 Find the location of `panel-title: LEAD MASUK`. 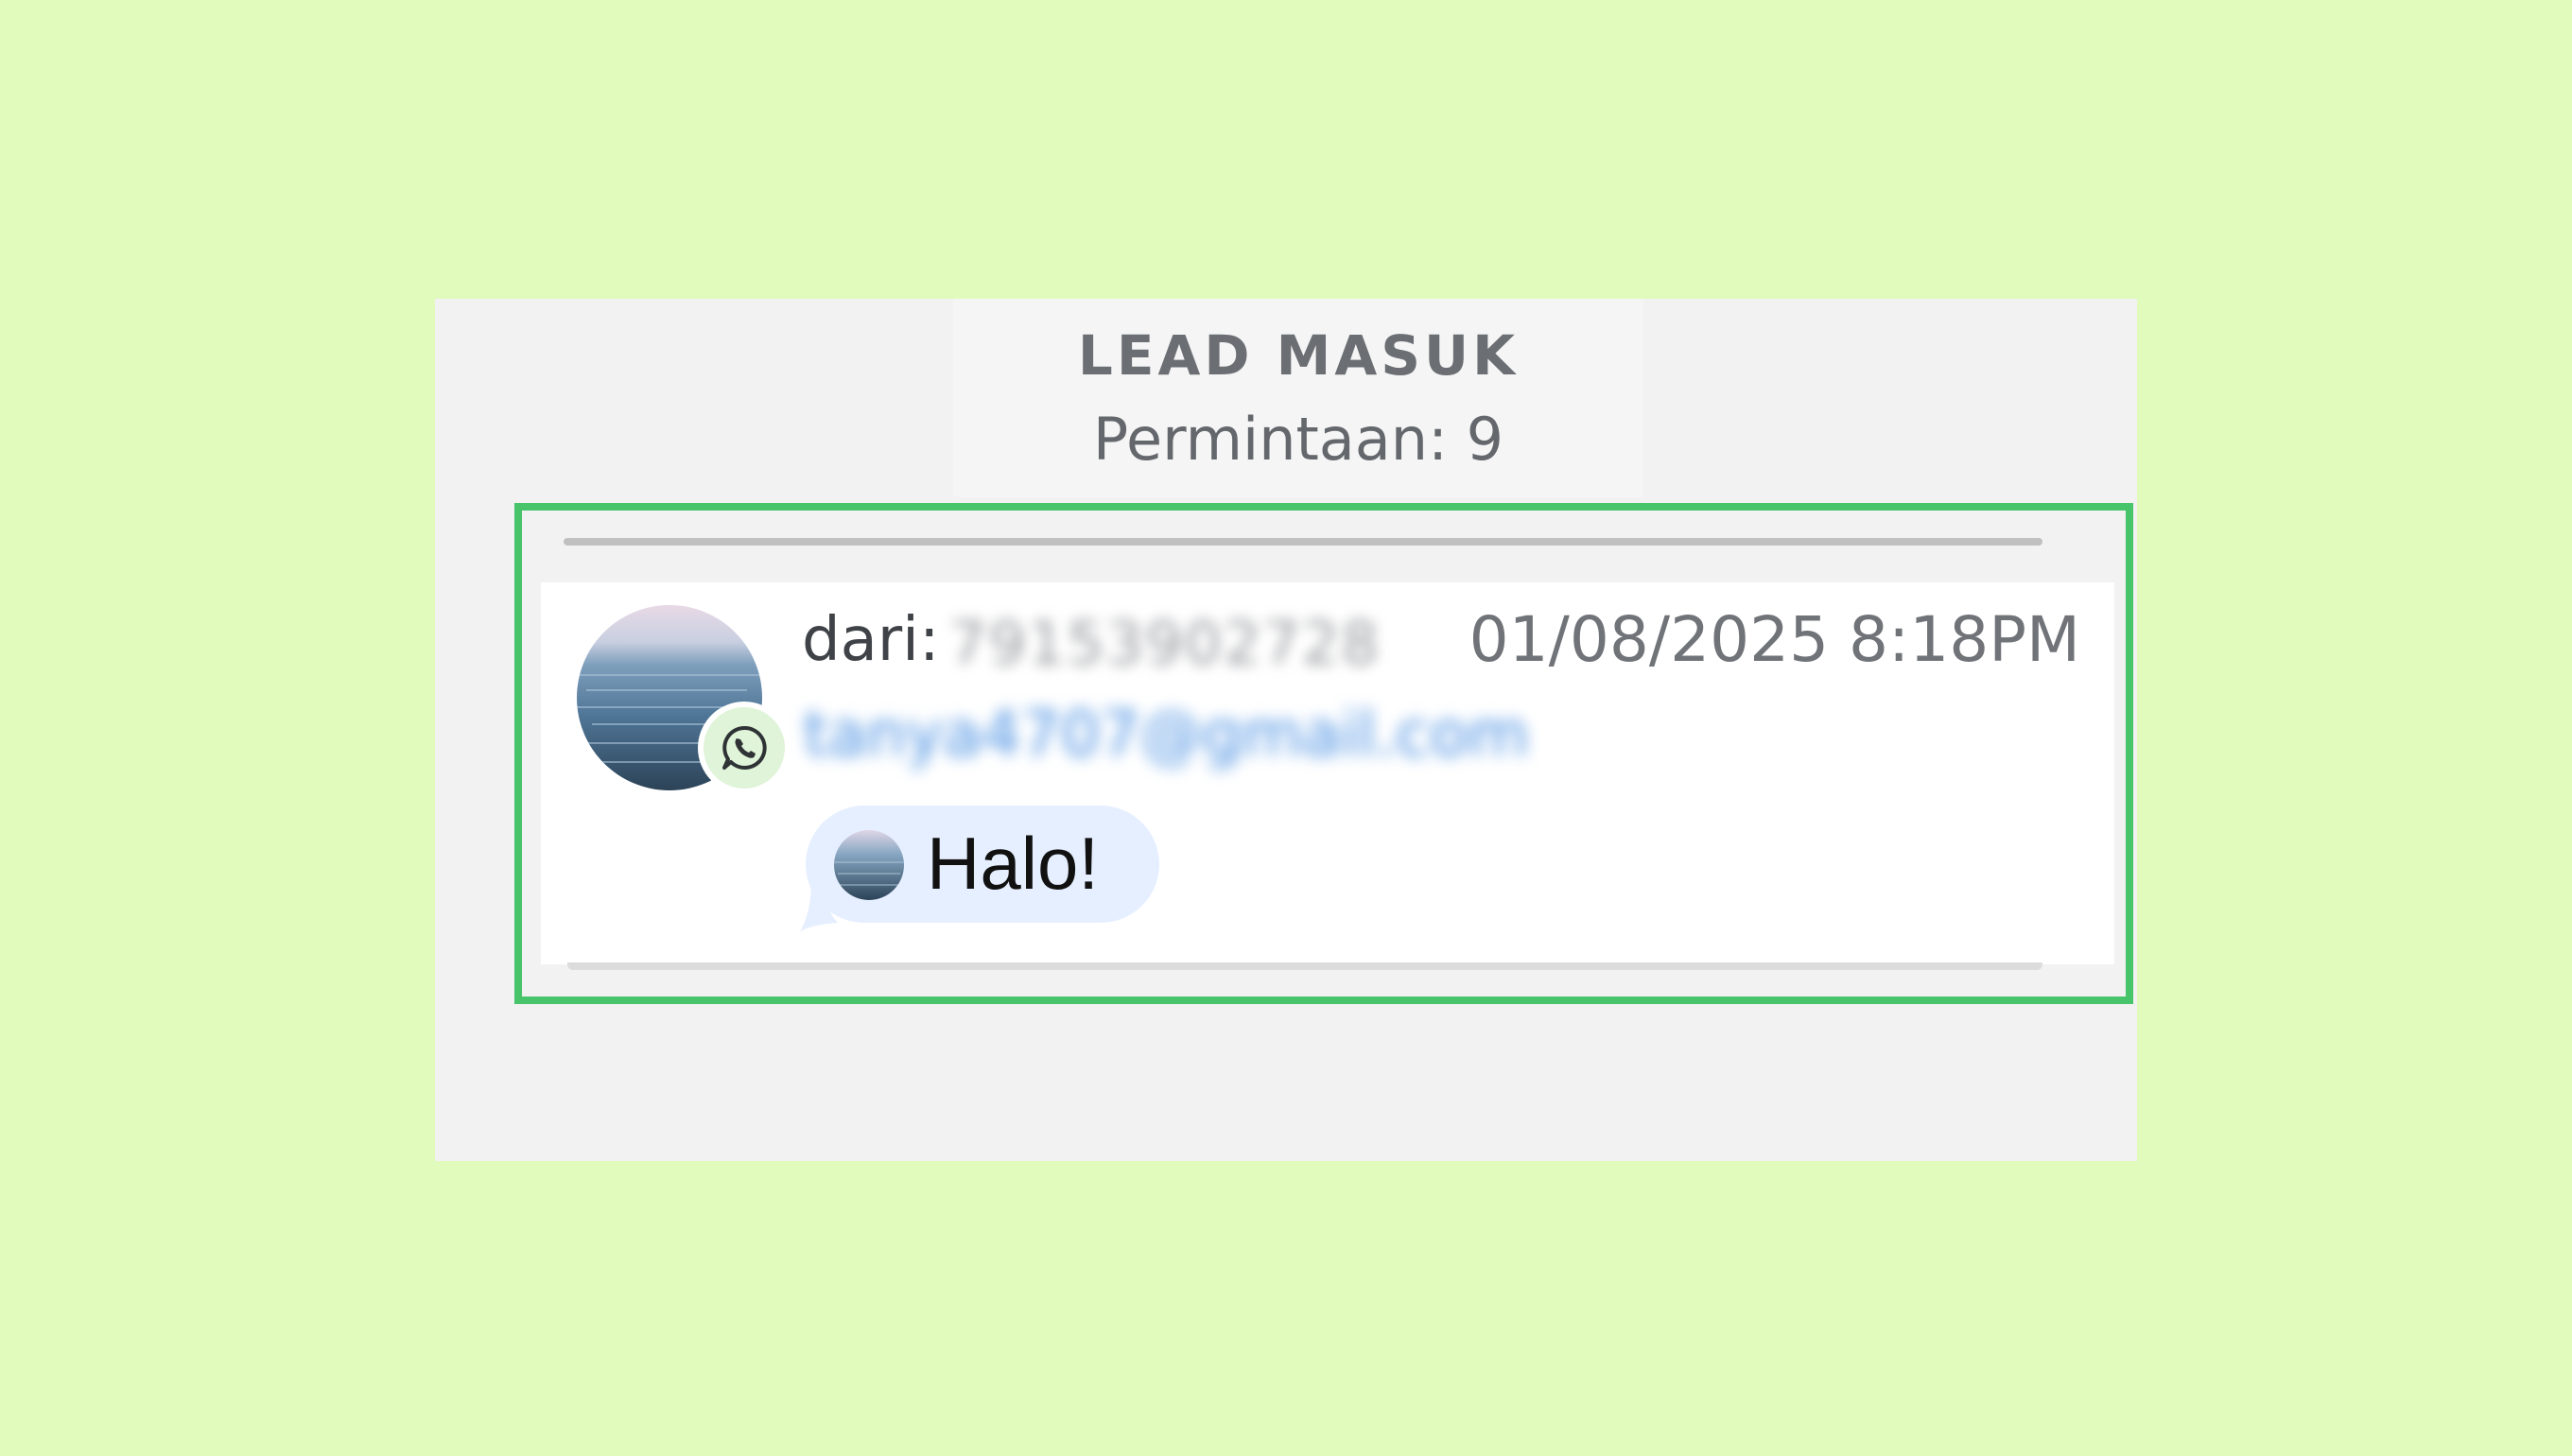

panel-title: LEAD MASUK is located at coordinates (1298, 355).